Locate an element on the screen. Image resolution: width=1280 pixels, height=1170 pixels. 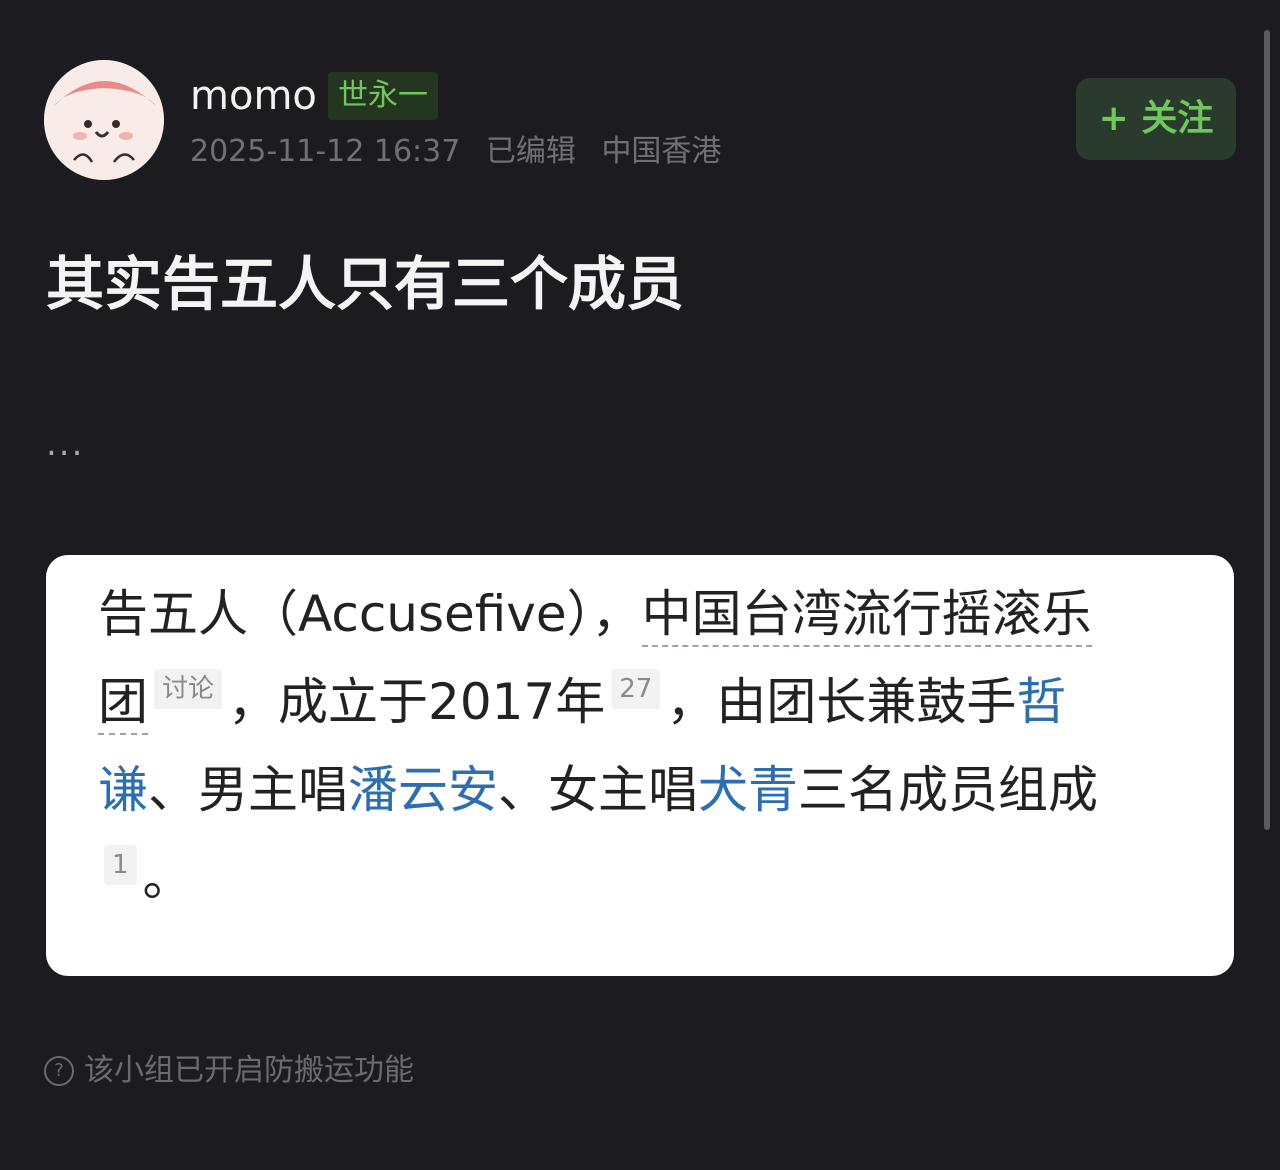
avatar is located at coordinates (104, 120).